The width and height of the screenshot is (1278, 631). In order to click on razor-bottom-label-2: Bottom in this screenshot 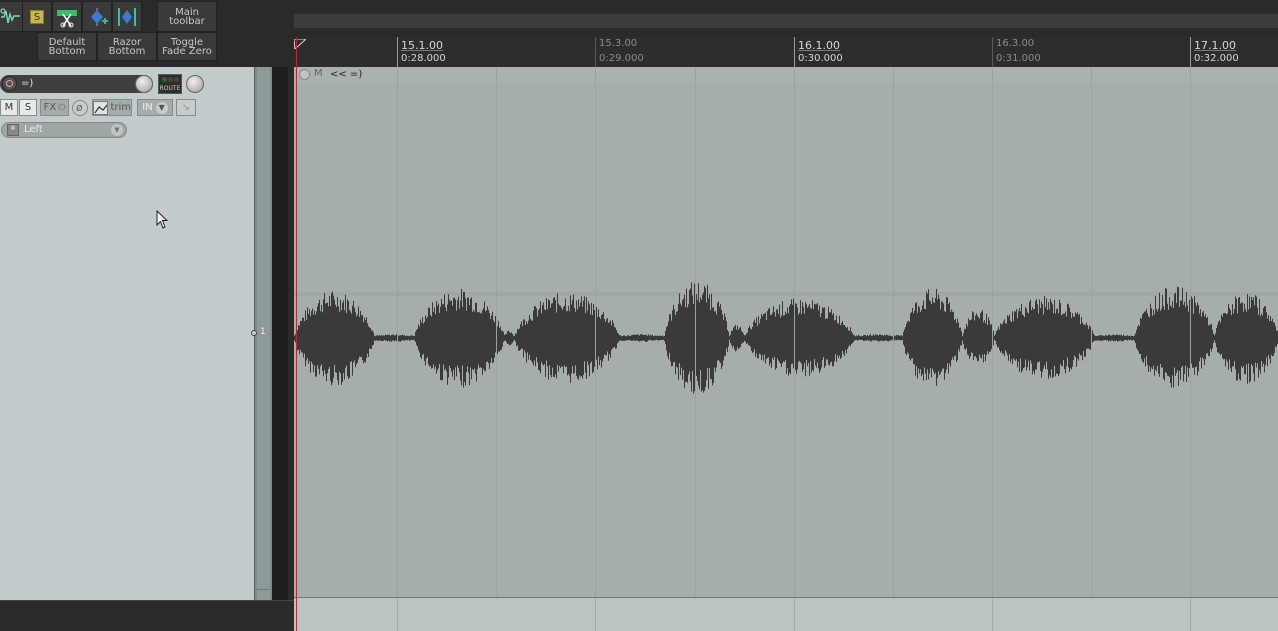, I will do `click(127, 51)`.